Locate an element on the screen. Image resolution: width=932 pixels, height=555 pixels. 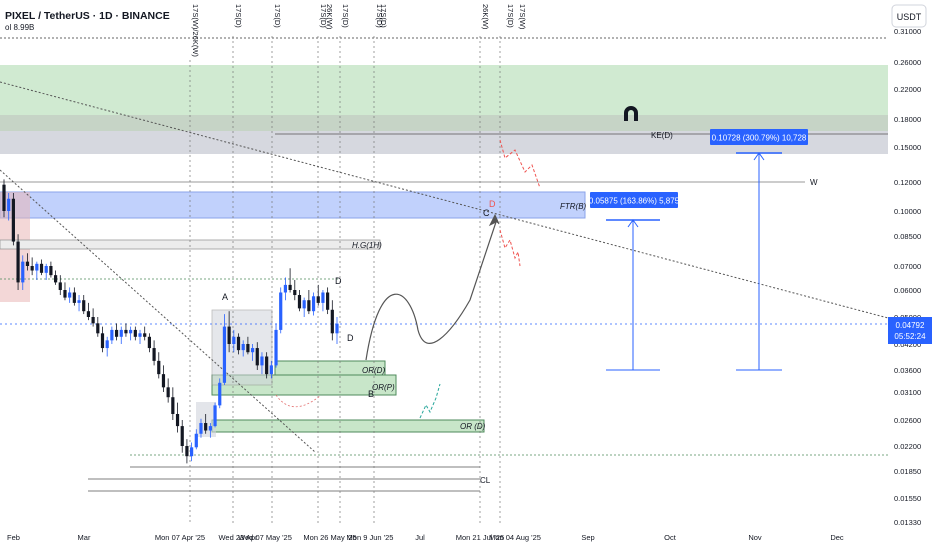
time-tick-label: Sep is located at coordinates (587, 537).